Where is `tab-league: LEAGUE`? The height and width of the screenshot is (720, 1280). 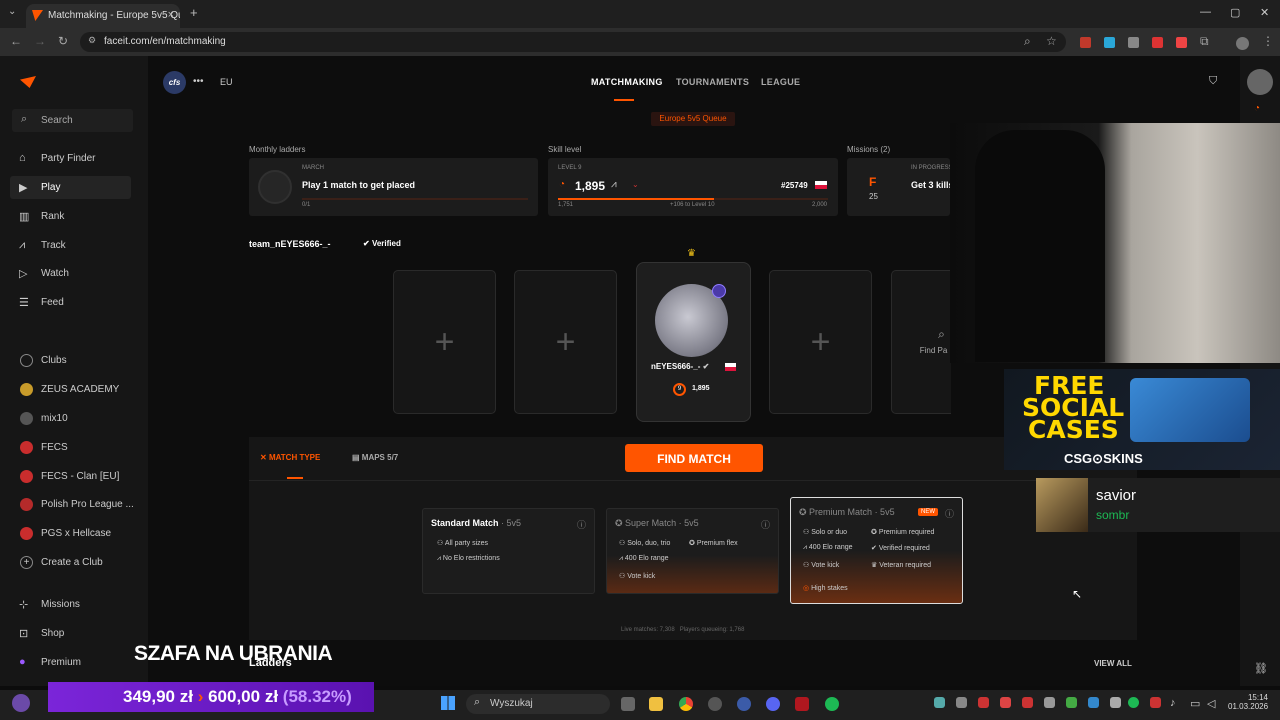 tab-league: LEAGUE is located at coordinates (780, 82).